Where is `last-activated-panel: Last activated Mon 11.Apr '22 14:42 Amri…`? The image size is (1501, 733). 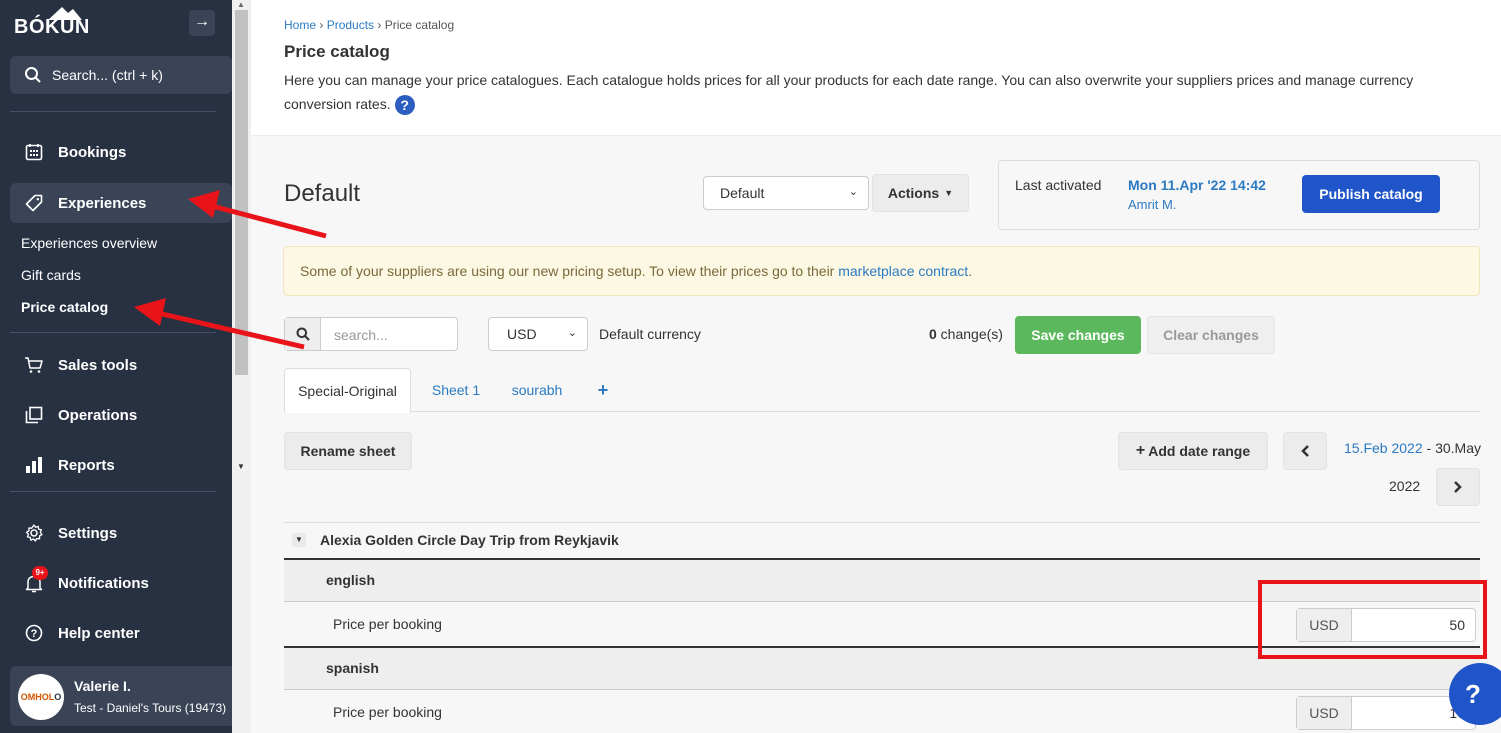 last-activated-panel: Last activated Mon 11.Apr '22 14:42 Amri… is located at coordinates (1239, 195).